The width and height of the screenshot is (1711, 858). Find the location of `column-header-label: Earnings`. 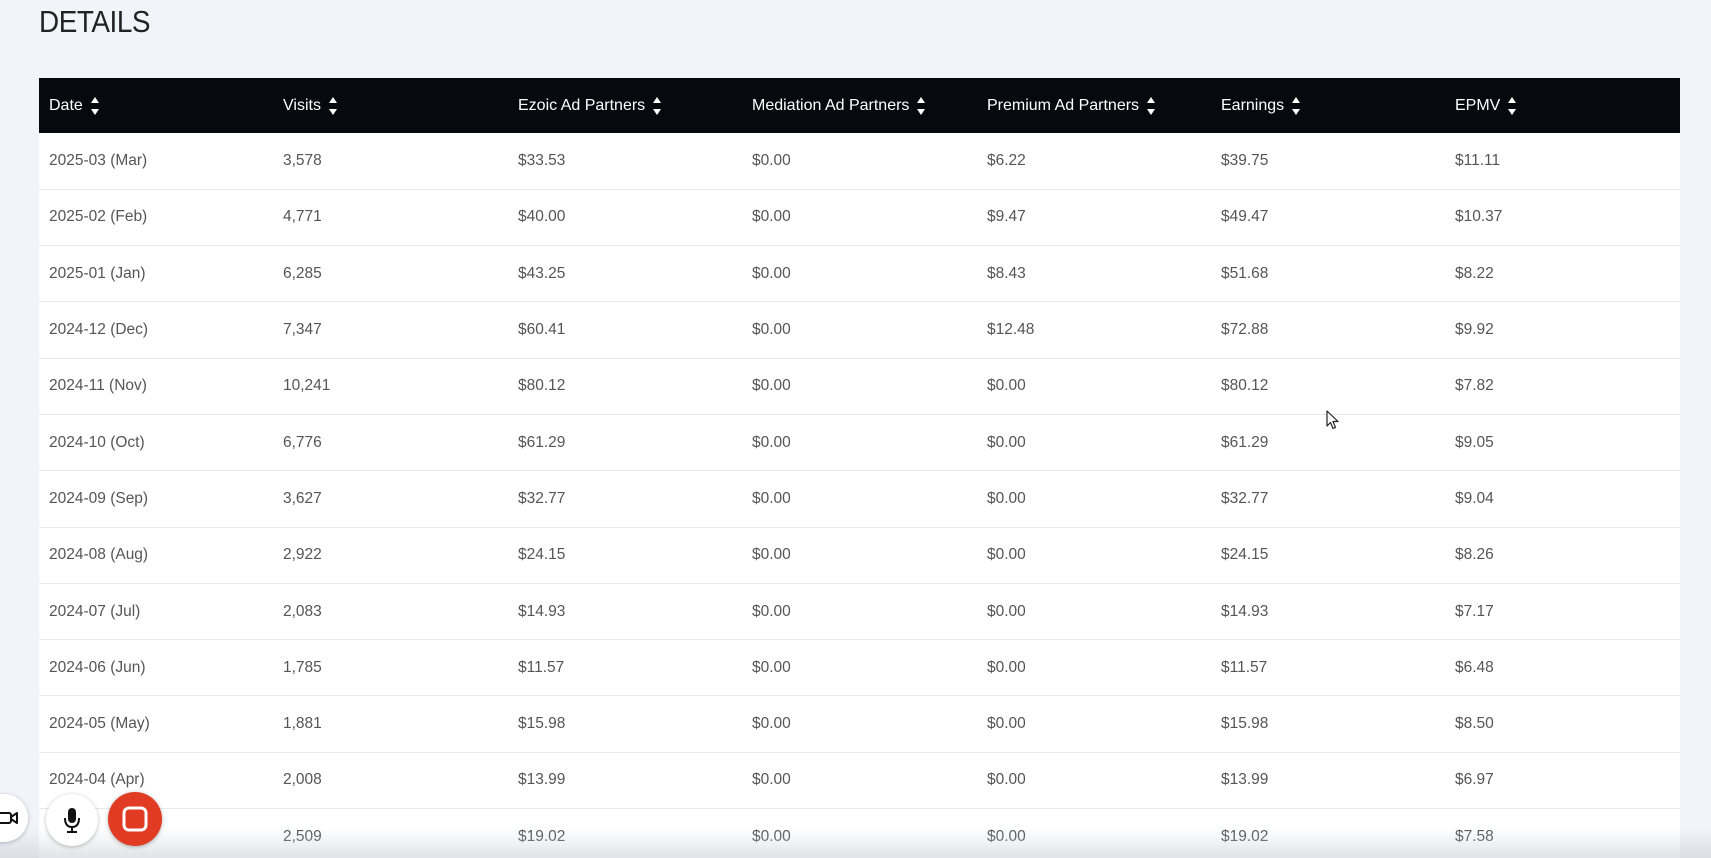

column-header-label: Earnings is located at coordinates (1253, 105).